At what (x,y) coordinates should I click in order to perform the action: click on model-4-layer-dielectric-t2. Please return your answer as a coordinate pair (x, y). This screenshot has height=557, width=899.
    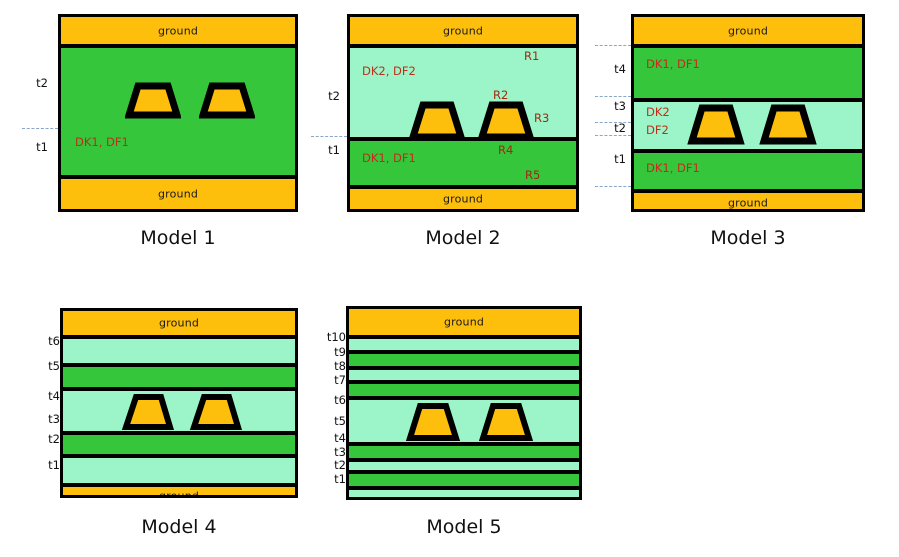
    Looking at the image, I should click on (179, 444).